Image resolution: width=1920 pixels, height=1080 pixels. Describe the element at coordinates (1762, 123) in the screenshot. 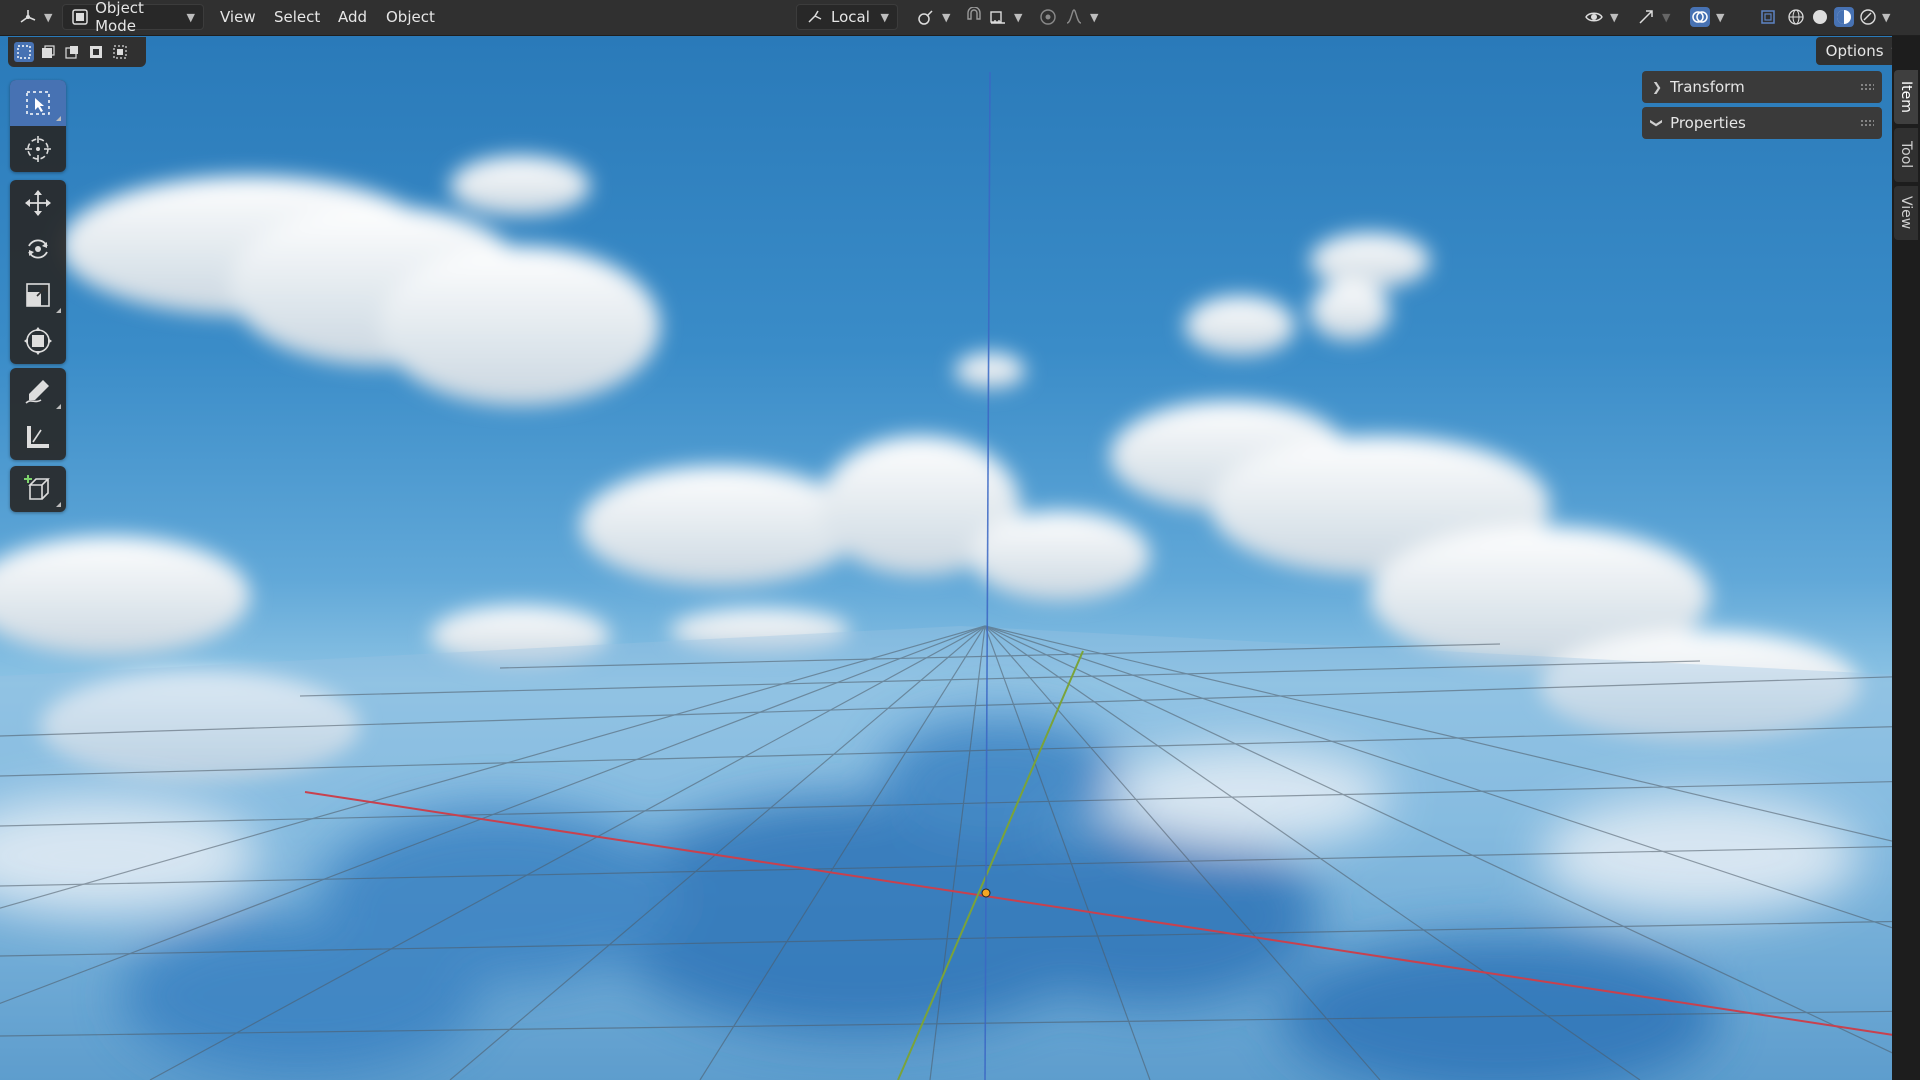

I see `panel-properties: ❯ Properties` at that location.